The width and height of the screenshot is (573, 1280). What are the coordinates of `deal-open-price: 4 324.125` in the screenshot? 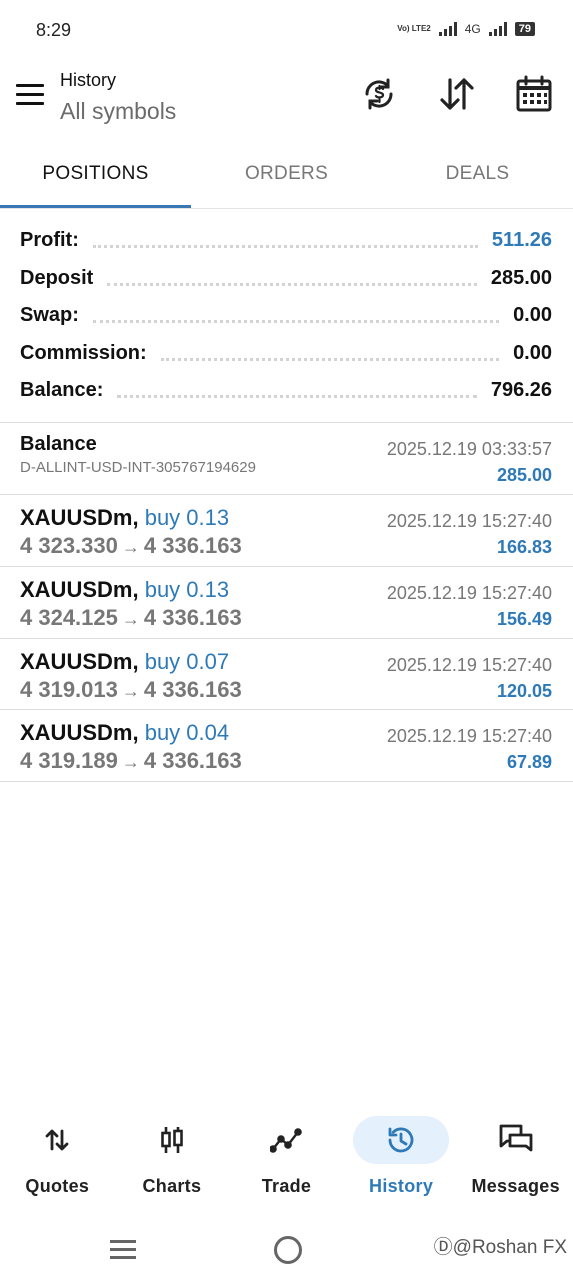 It's located at (69, 617).